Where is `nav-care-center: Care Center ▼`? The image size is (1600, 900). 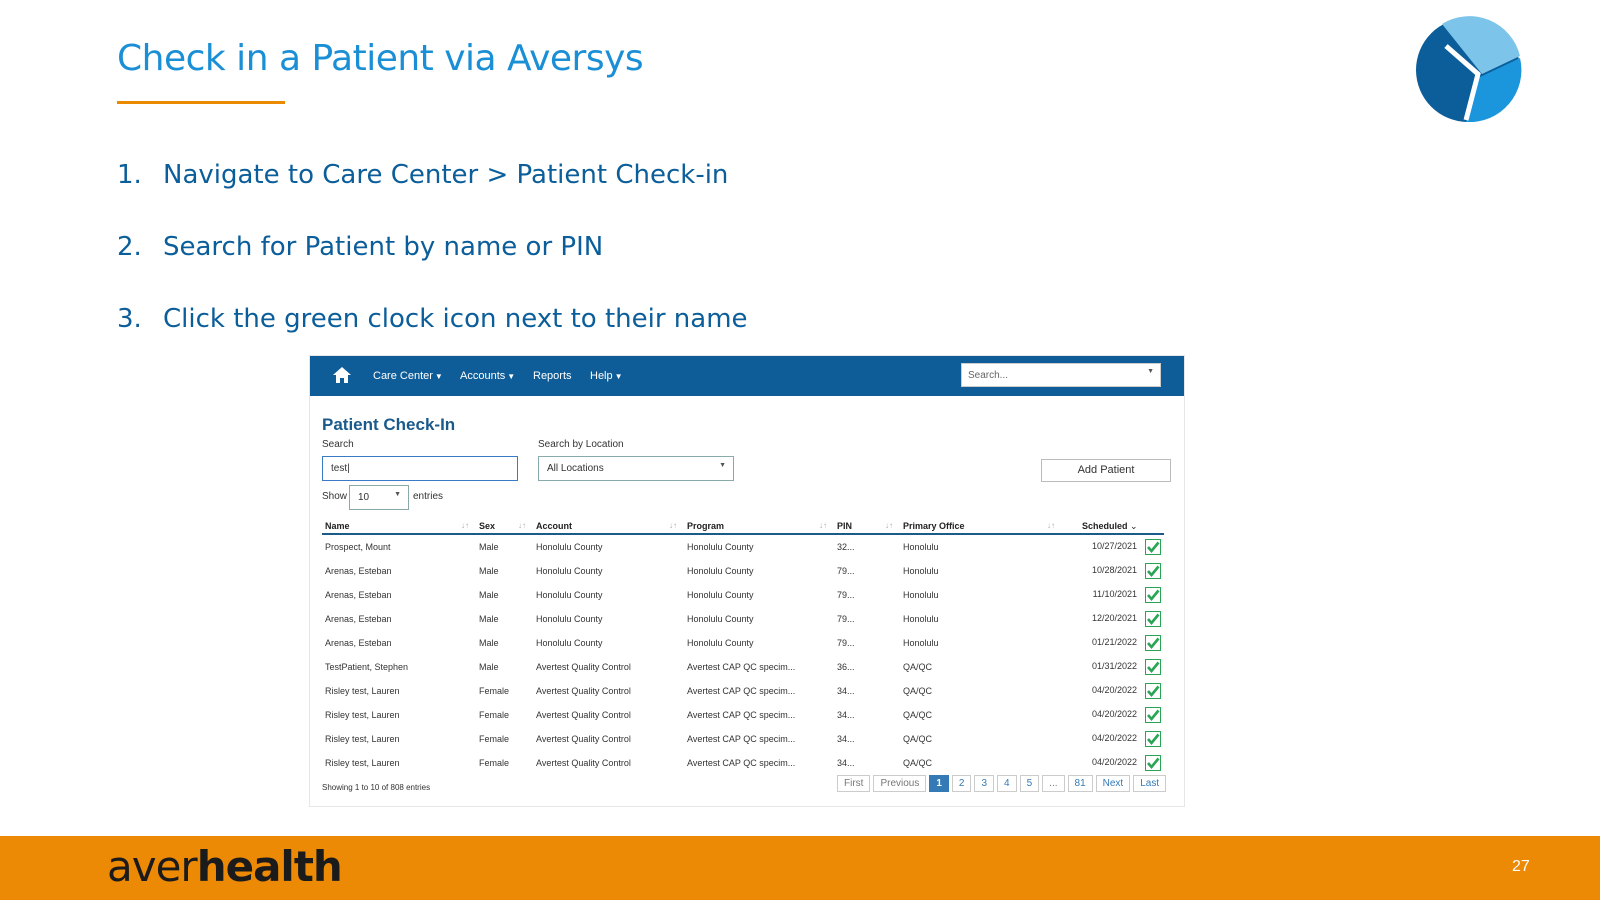
nav-care-center: Care Center ▼ is located at coordinates (408, 376).